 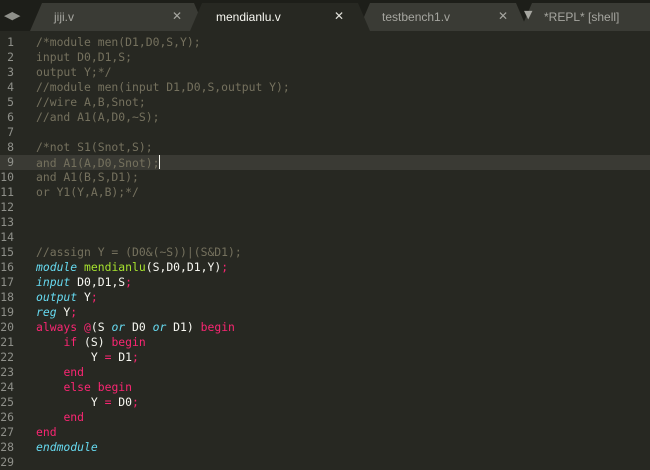 What do you see at coordinates (325, 327) in the screenshot?
I see `code-line: 20 always @(S or D0 or D1) begin` at bounding box center [325, 327].